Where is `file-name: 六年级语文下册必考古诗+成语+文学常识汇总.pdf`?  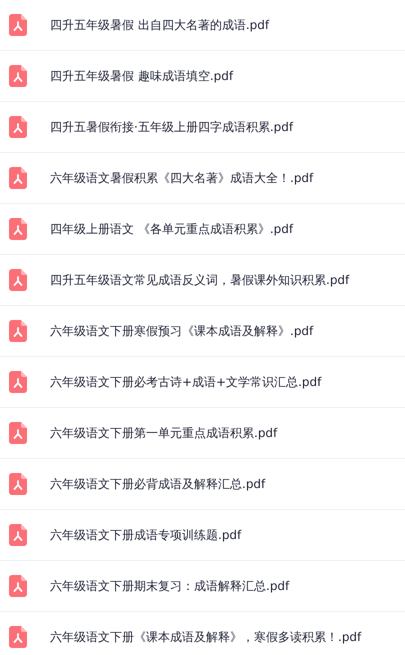
file-name: 六年级语文下册必考古诗+成语+文学常识汇总.pdf is located at coordinates (186, 382).